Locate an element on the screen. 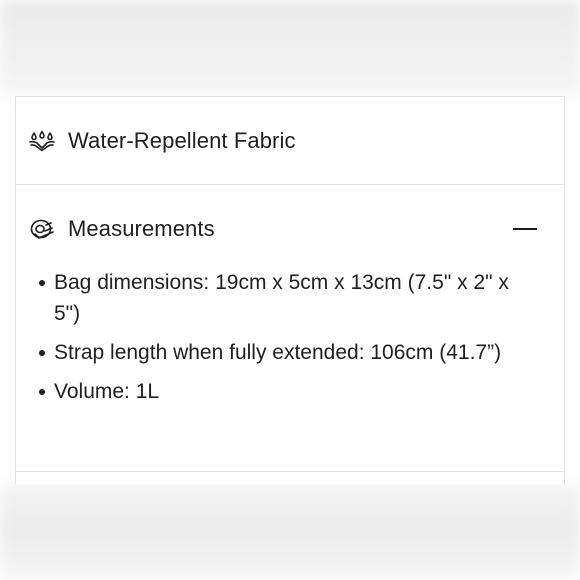 Image resolution: width=580 pixels, height=580 pixels. feature-row-water-repellent: Water-Repellent Fabric is located at coordinates (290, 141).